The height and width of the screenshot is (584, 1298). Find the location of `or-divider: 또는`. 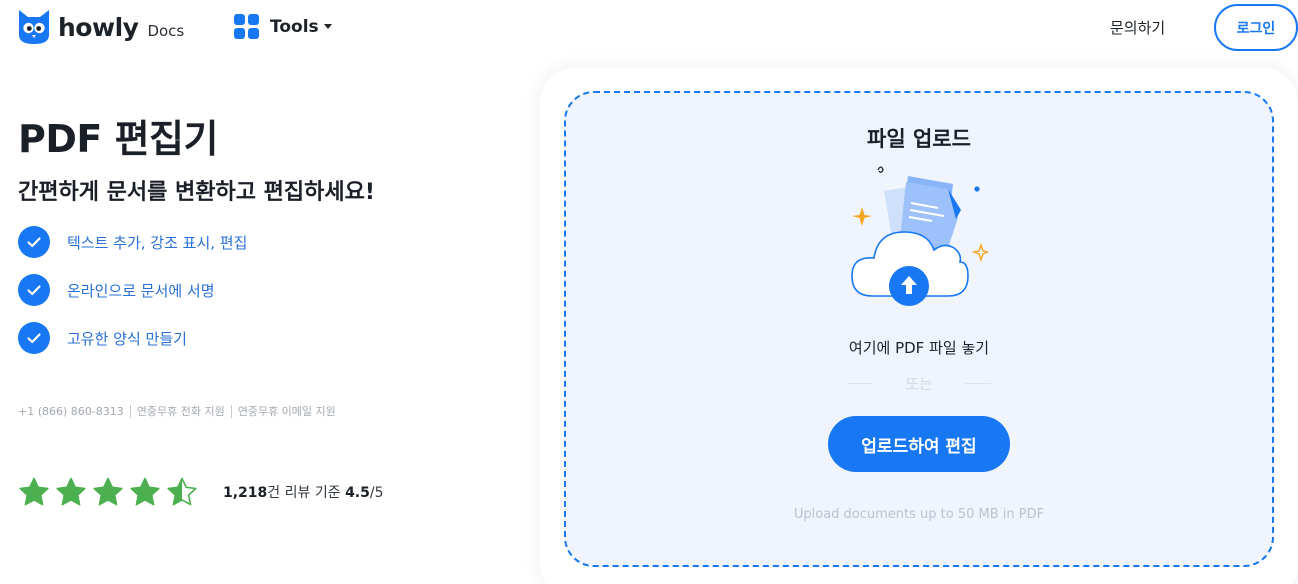

or-divider: 또는 is located at coordinates (919, 383).